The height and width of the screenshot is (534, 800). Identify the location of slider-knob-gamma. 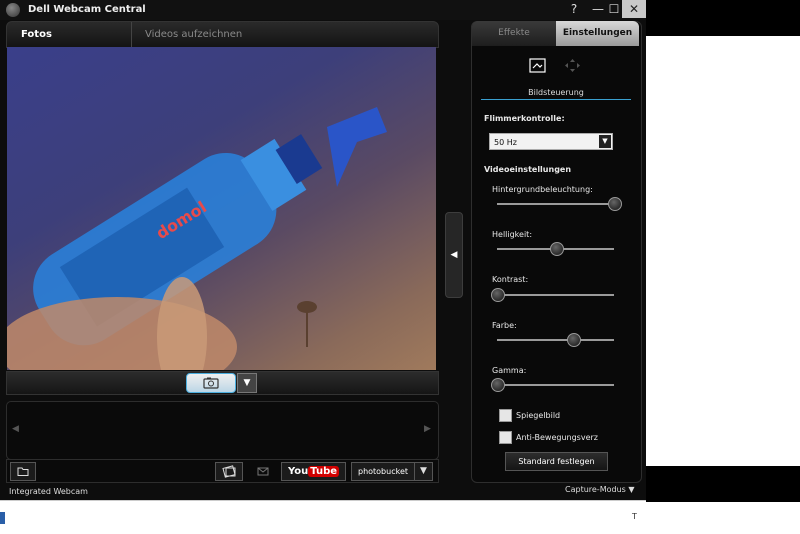
(498, 385).